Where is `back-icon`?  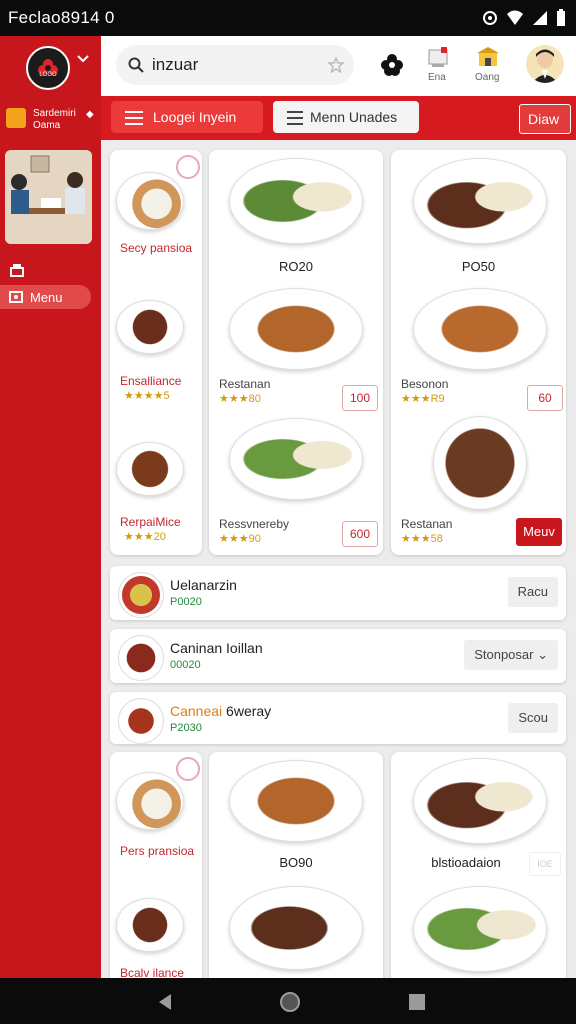 back-icon is located at coordinates (165, 1002).